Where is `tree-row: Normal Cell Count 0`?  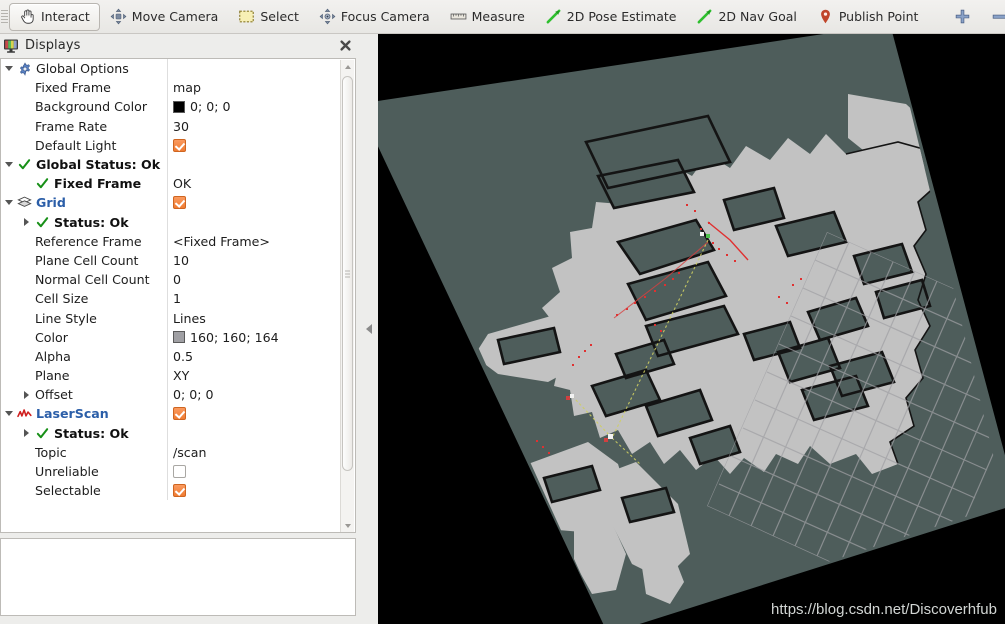
tree-row: Normal Cell Count 0 is located at coordinates (171, 280).